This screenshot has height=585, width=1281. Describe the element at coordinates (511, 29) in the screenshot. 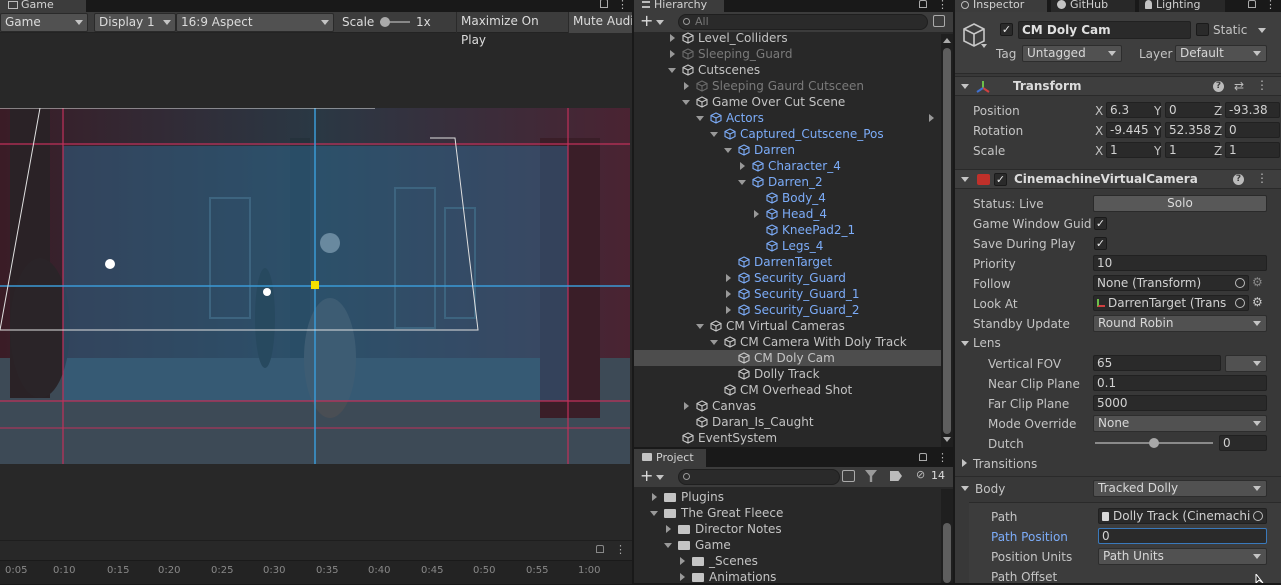

I see `maximize-on-play-button: Maximize On Play` at that location.